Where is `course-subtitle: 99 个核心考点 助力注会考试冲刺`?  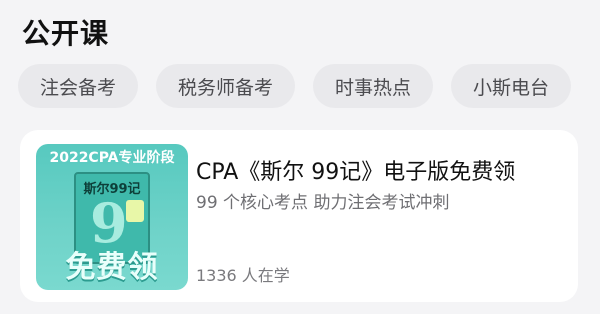
course-subtitle: 99 个核心考点 助力注会考试冲刺 is located at coordinates (323, 203).